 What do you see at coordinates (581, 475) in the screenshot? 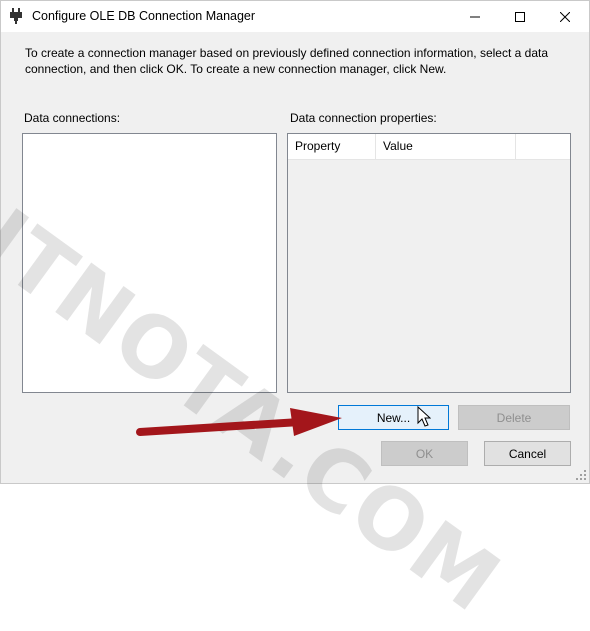
I see `resize-grip-icon` at bounding box center [581, 475].